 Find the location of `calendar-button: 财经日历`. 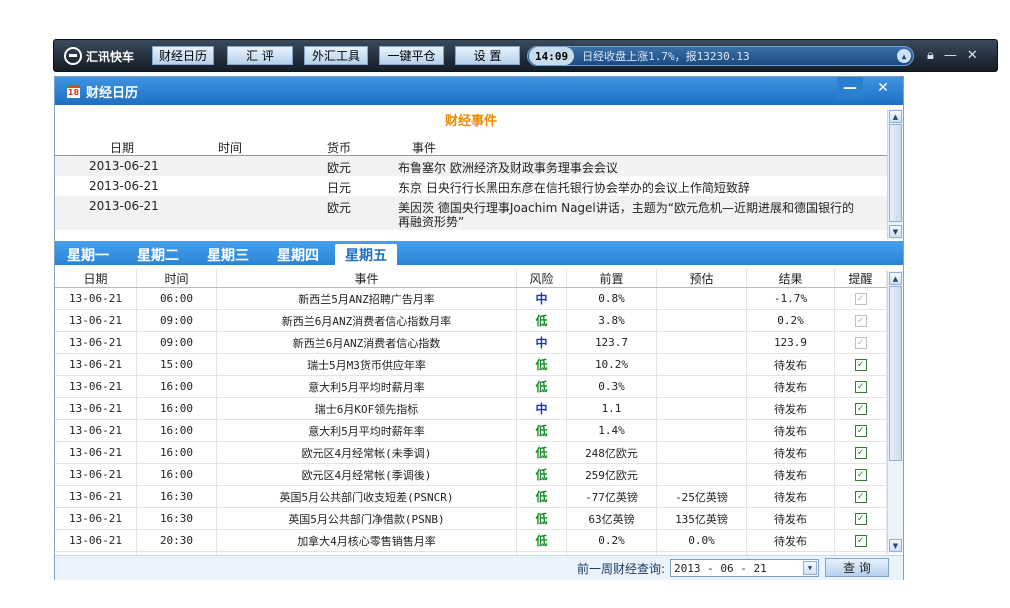

calendar-button: 财经日历 is located at coordinates (183, 55).